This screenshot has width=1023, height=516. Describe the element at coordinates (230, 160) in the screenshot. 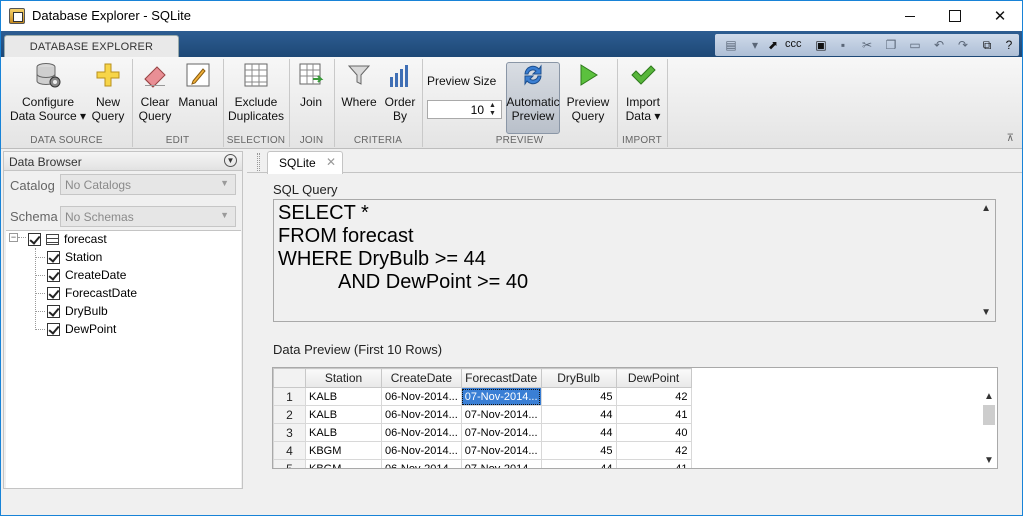

I see `panel-menu-icon: ▼` at that location.